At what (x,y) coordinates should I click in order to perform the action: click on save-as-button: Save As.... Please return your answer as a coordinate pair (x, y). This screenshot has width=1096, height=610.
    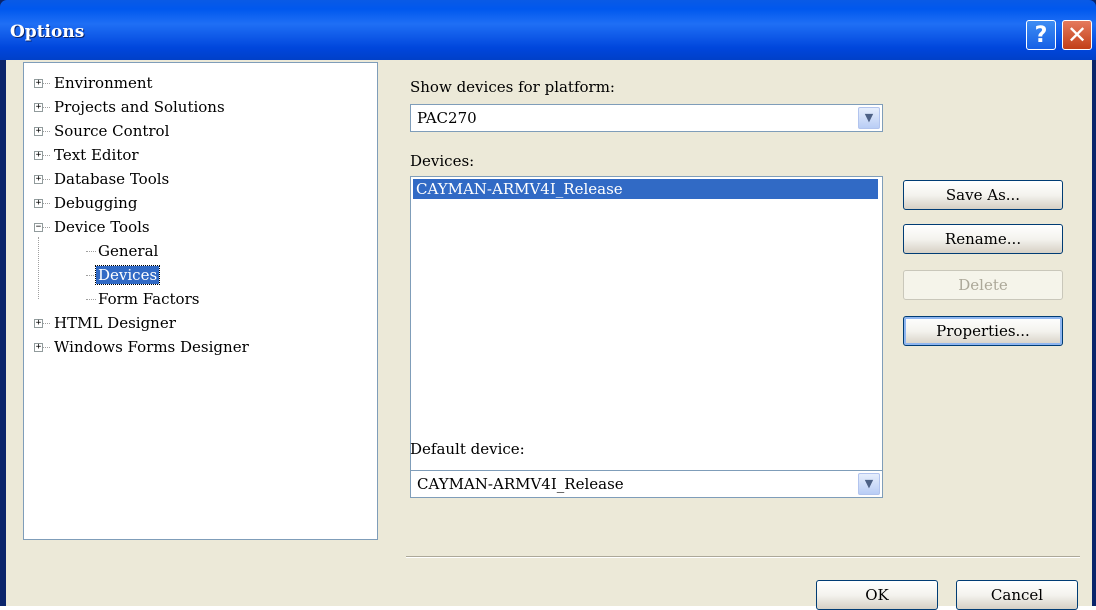
    Looking at the image, I should click on (983, 195).